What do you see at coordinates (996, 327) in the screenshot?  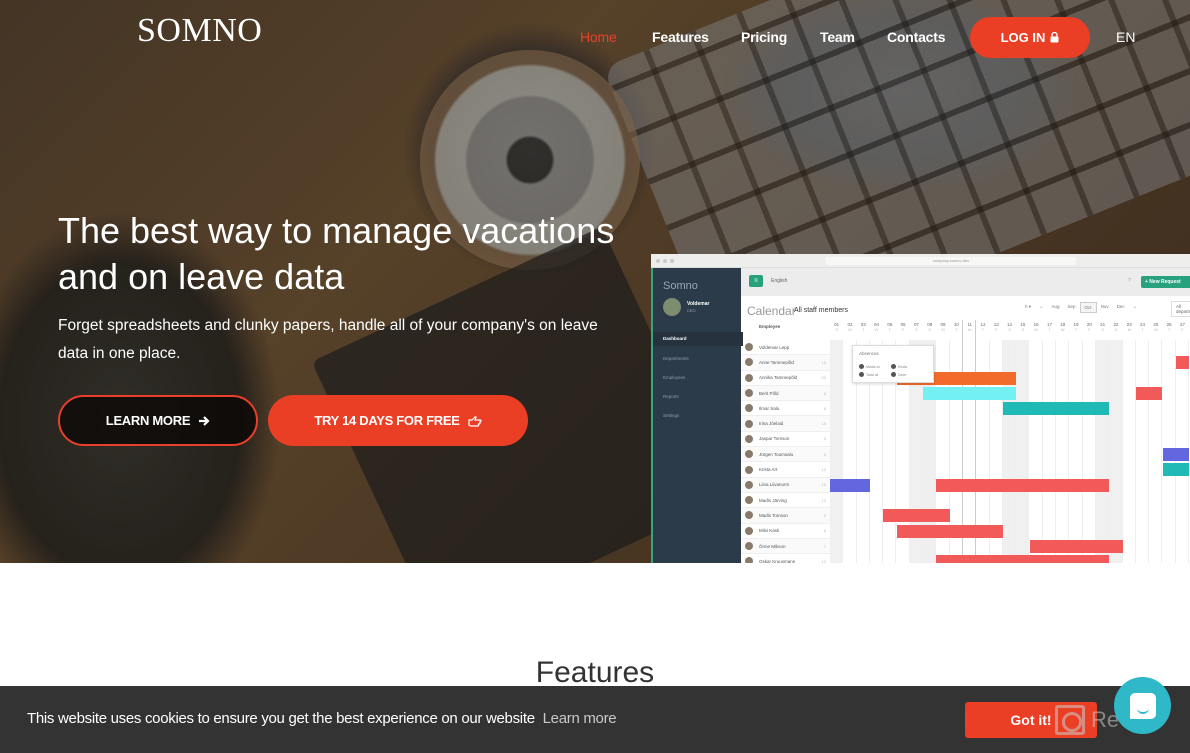 I see `day-header: 13 F` at bounding box center [996, 327].